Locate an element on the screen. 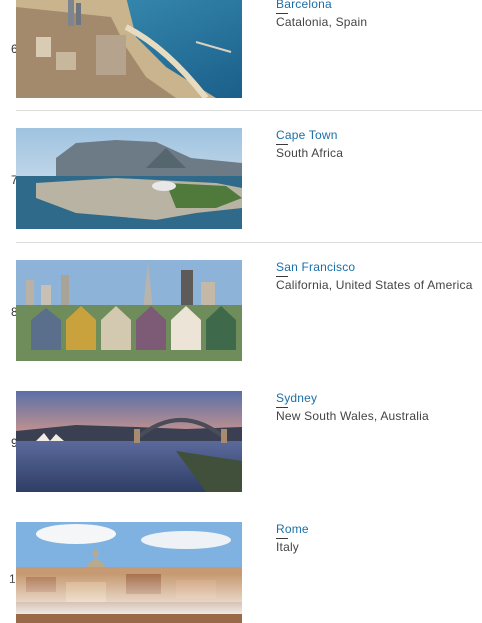 This screenshot has height=623, width=482. barcelona-photo is located at coordinates (129, 49).